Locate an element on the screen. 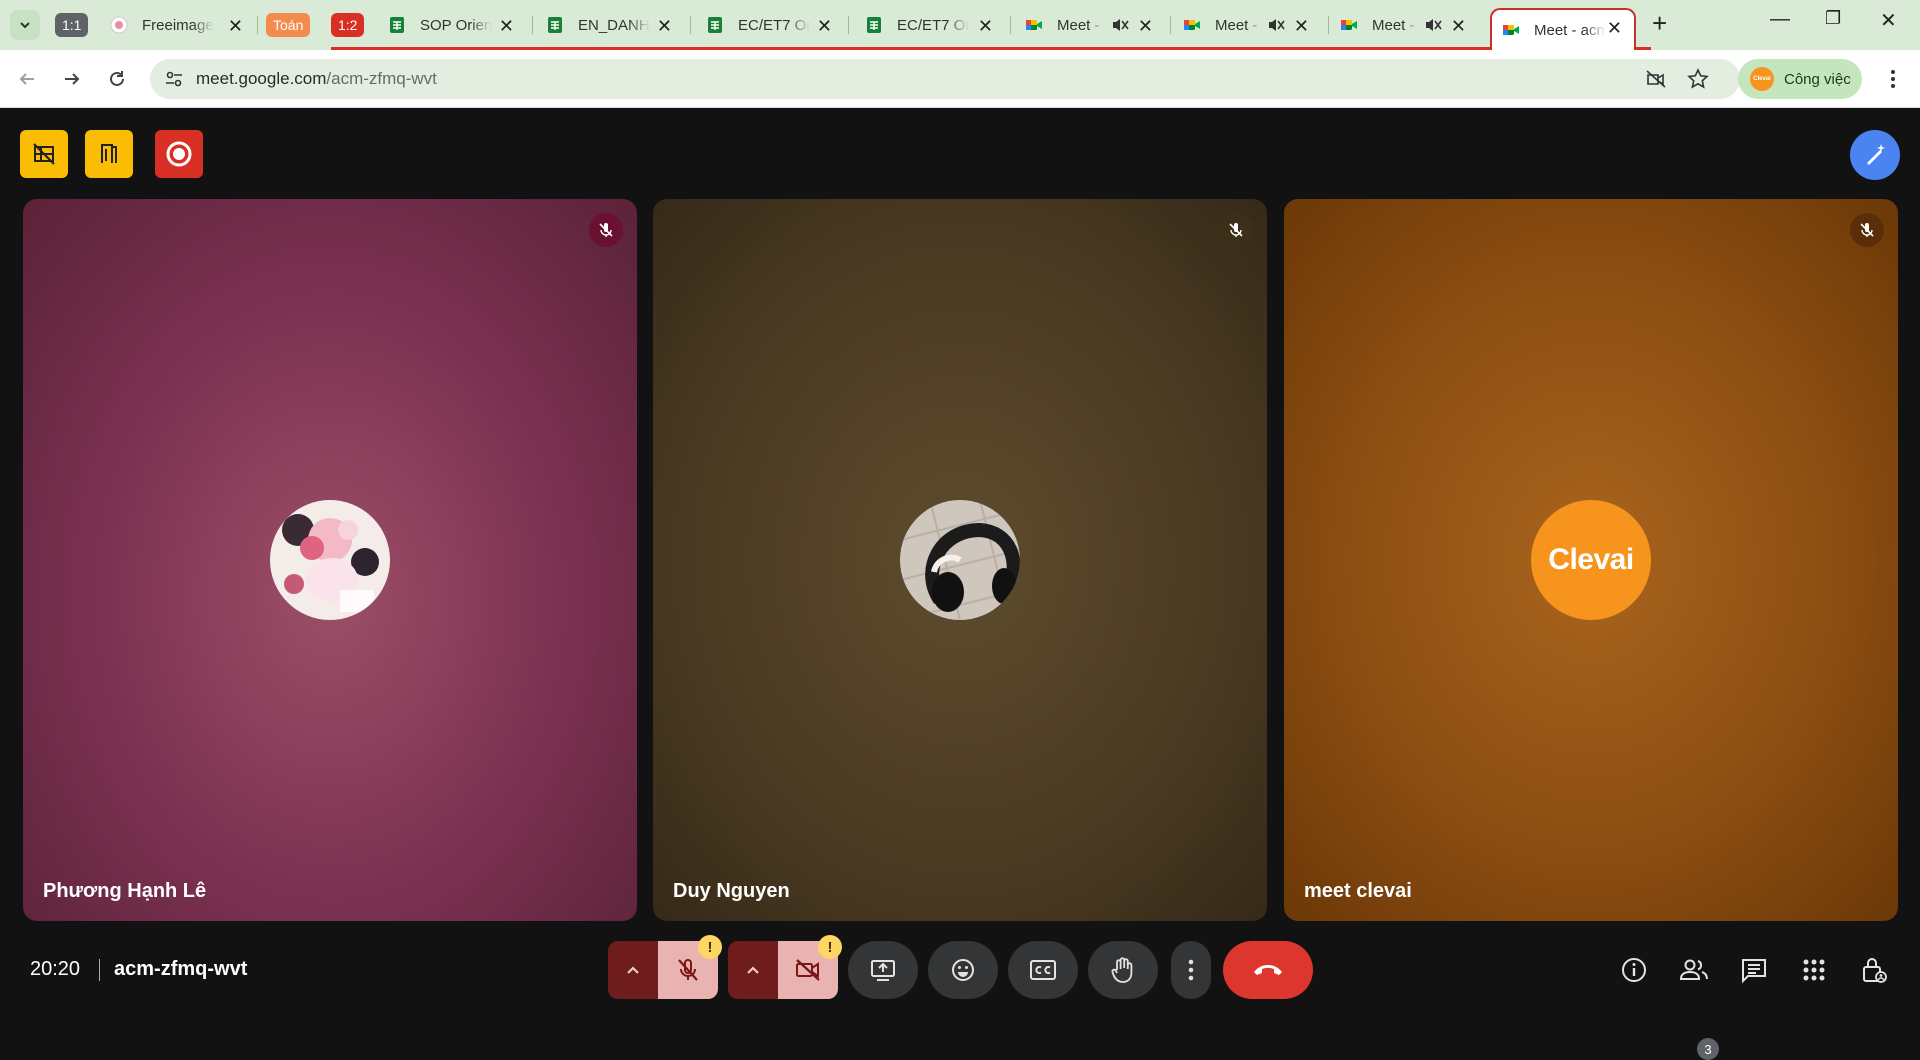  reload-icon is located at coordinates (117, 78).